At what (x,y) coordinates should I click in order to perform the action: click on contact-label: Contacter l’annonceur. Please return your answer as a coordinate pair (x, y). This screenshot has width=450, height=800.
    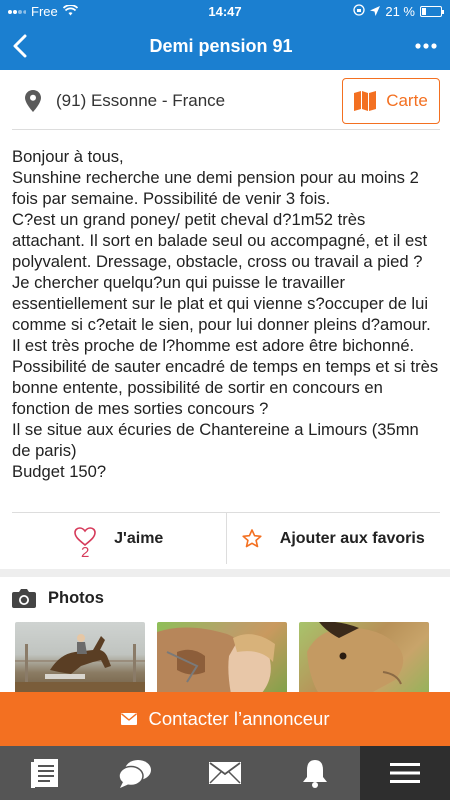
    Looking at the image, I should click on (239, 718).